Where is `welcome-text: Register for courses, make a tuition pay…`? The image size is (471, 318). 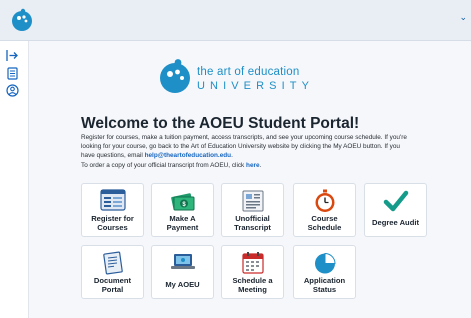
welcome-text: Register for courses, make a tuition pay… is located at coordinates (244, 147).